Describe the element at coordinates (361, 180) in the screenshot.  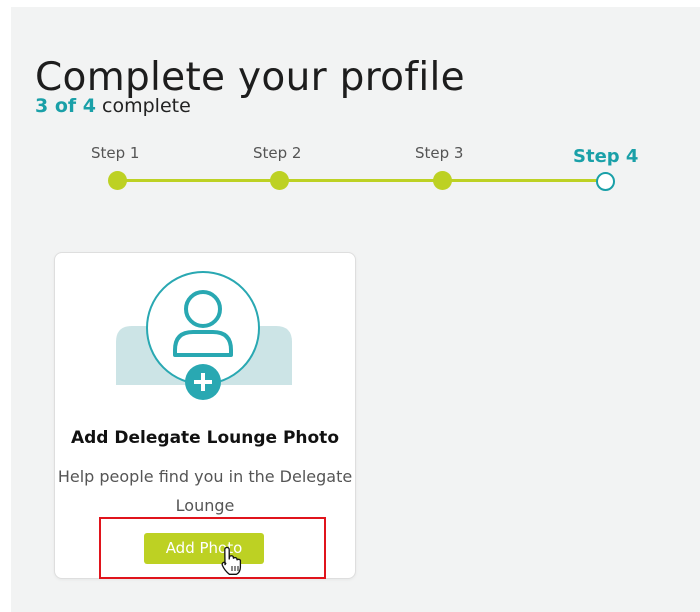
I see `stepper-track` at that location.